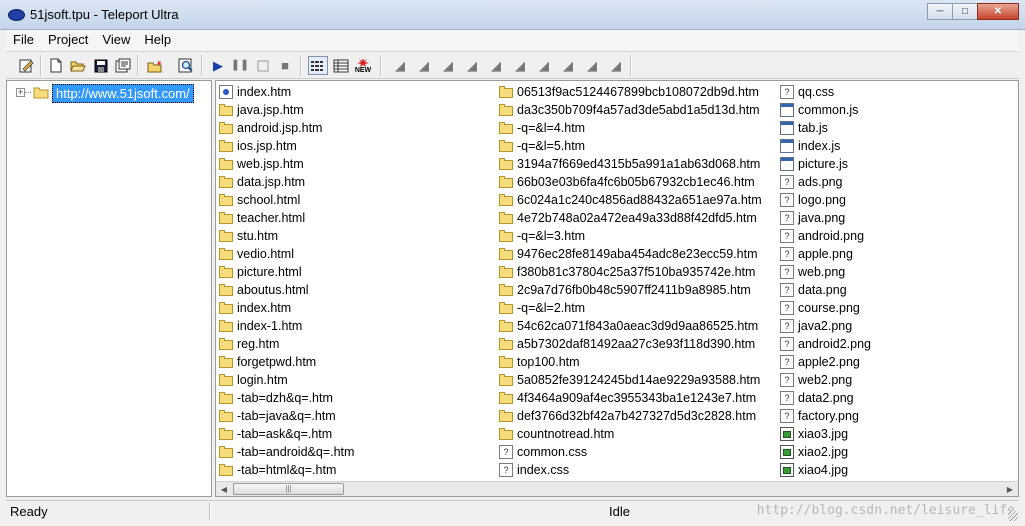  What do you see at coordinates (155, 65) in the screenshot?
I see `add-folder-icon` at bounding box center [155, 65].